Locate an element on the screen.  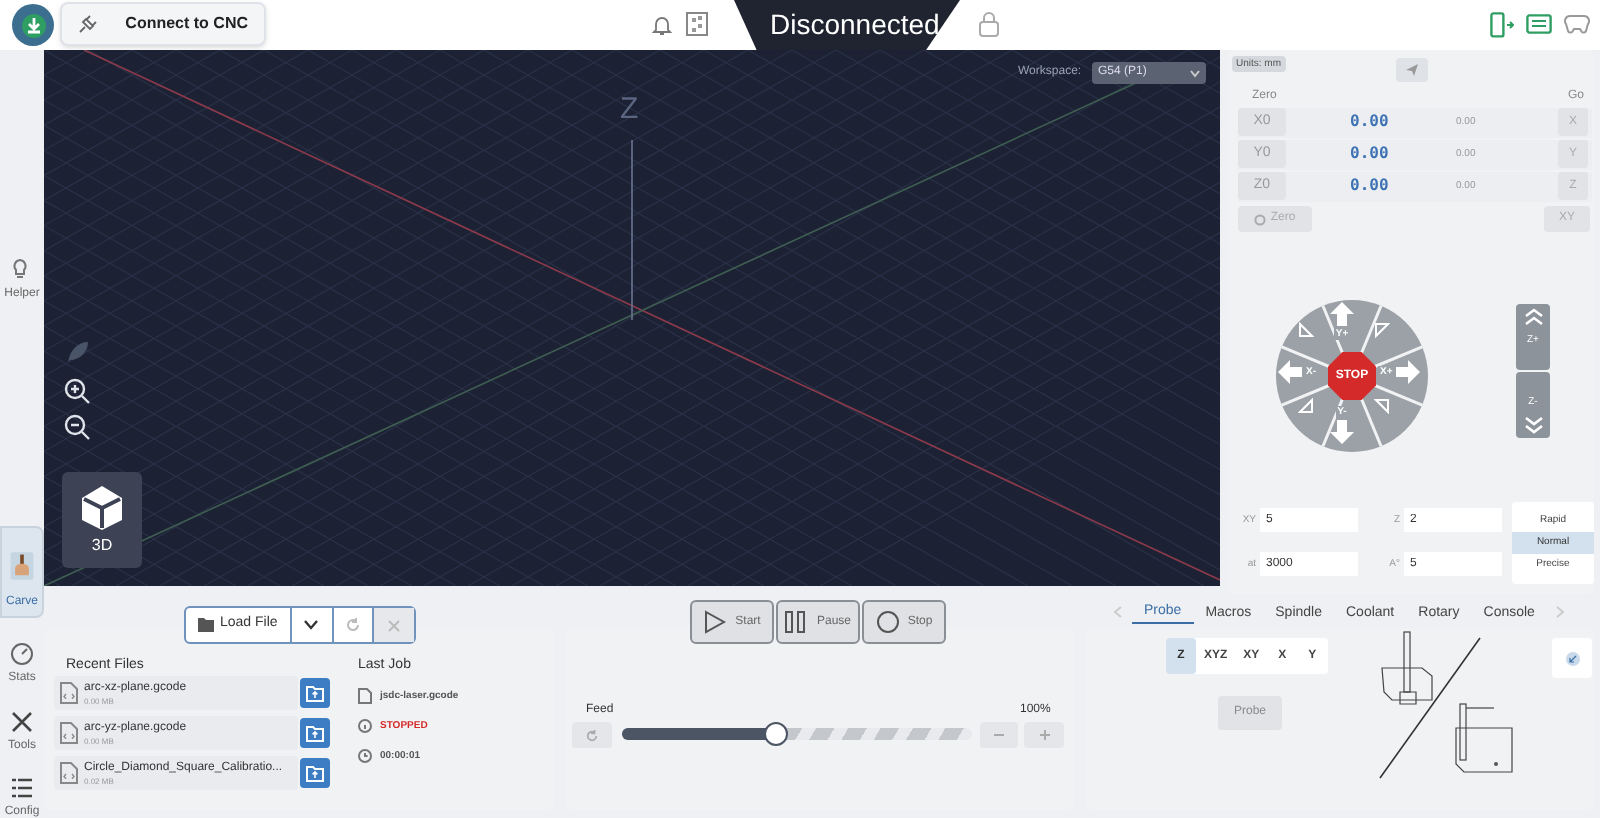
expand-icon is located at coordinates (1572, 658).